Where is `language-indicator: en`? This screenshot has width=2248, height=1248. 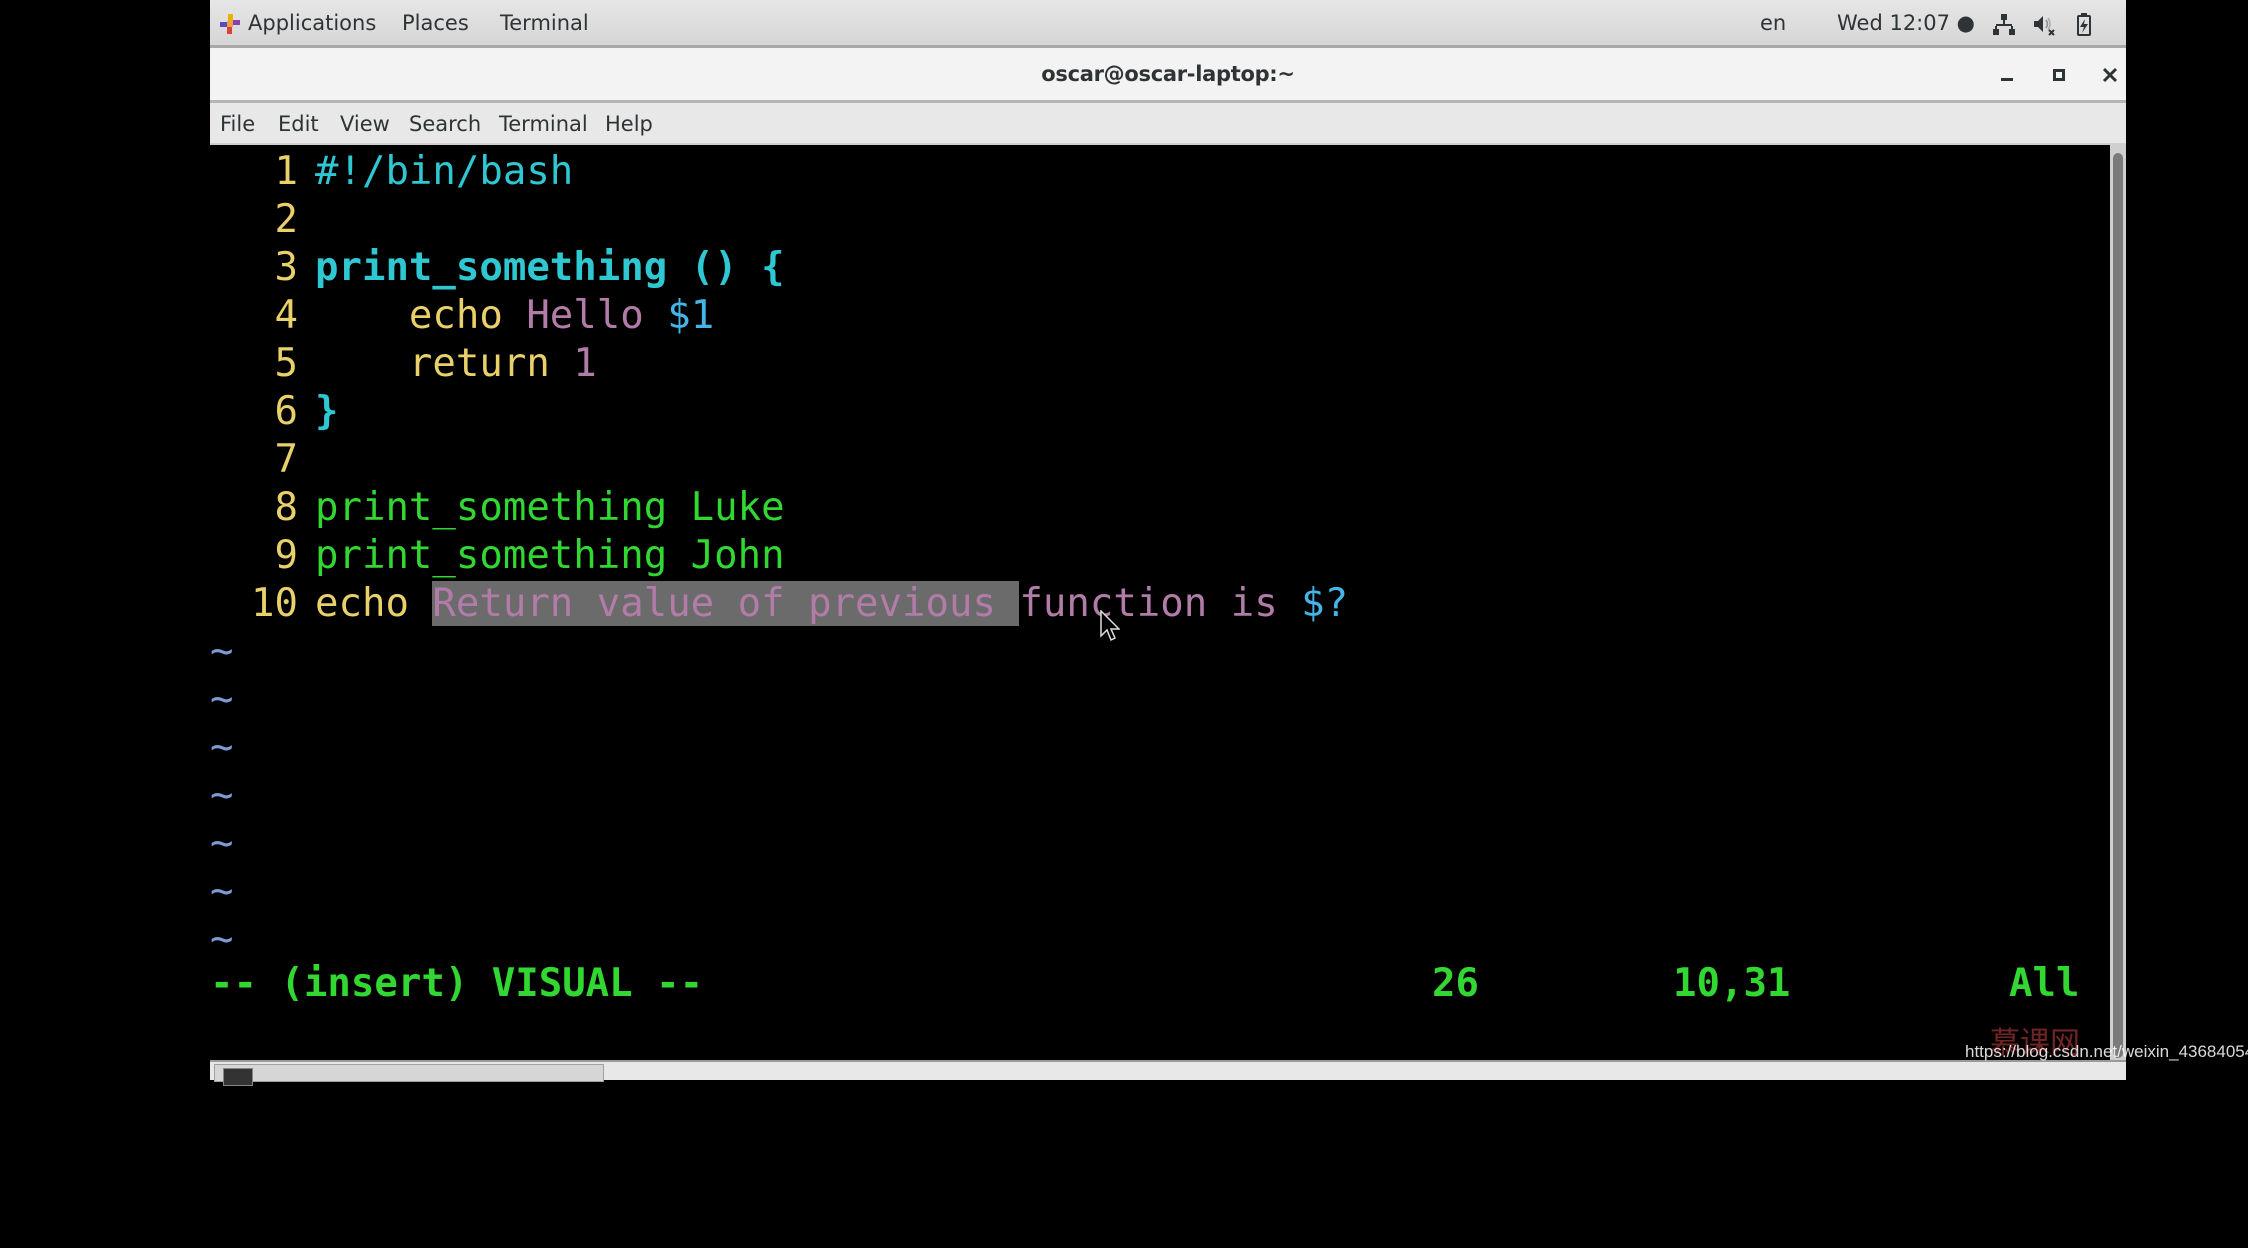 language-indicator: en is located at coordinates (1773, 23).